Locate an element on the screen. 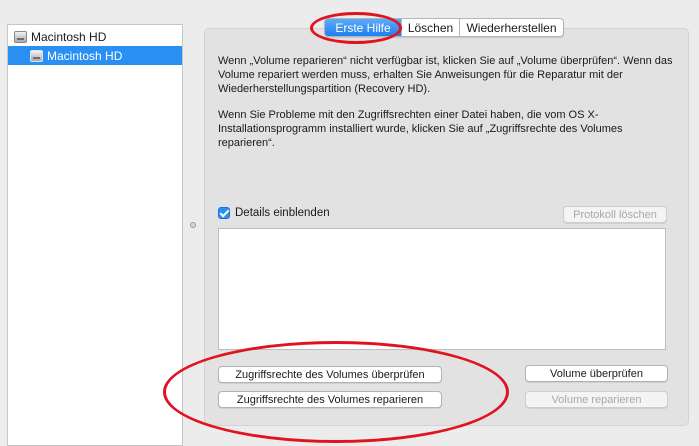  verify-volume-button: Volume überprüfen is located at coordinates (596, 373).